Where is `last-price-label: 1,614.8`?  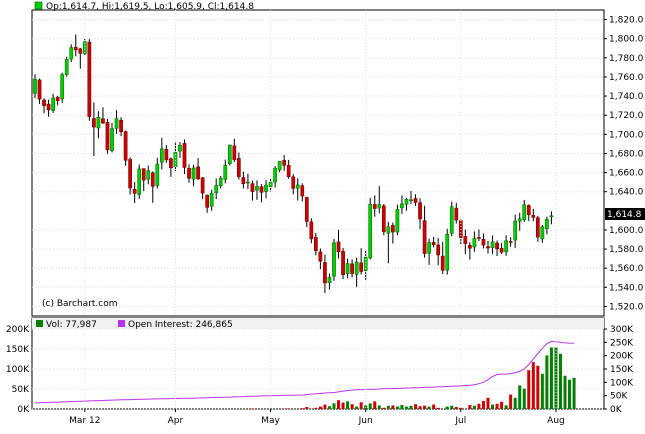
last-price-label: 1,614.8 is located at coordinates (624, 215).